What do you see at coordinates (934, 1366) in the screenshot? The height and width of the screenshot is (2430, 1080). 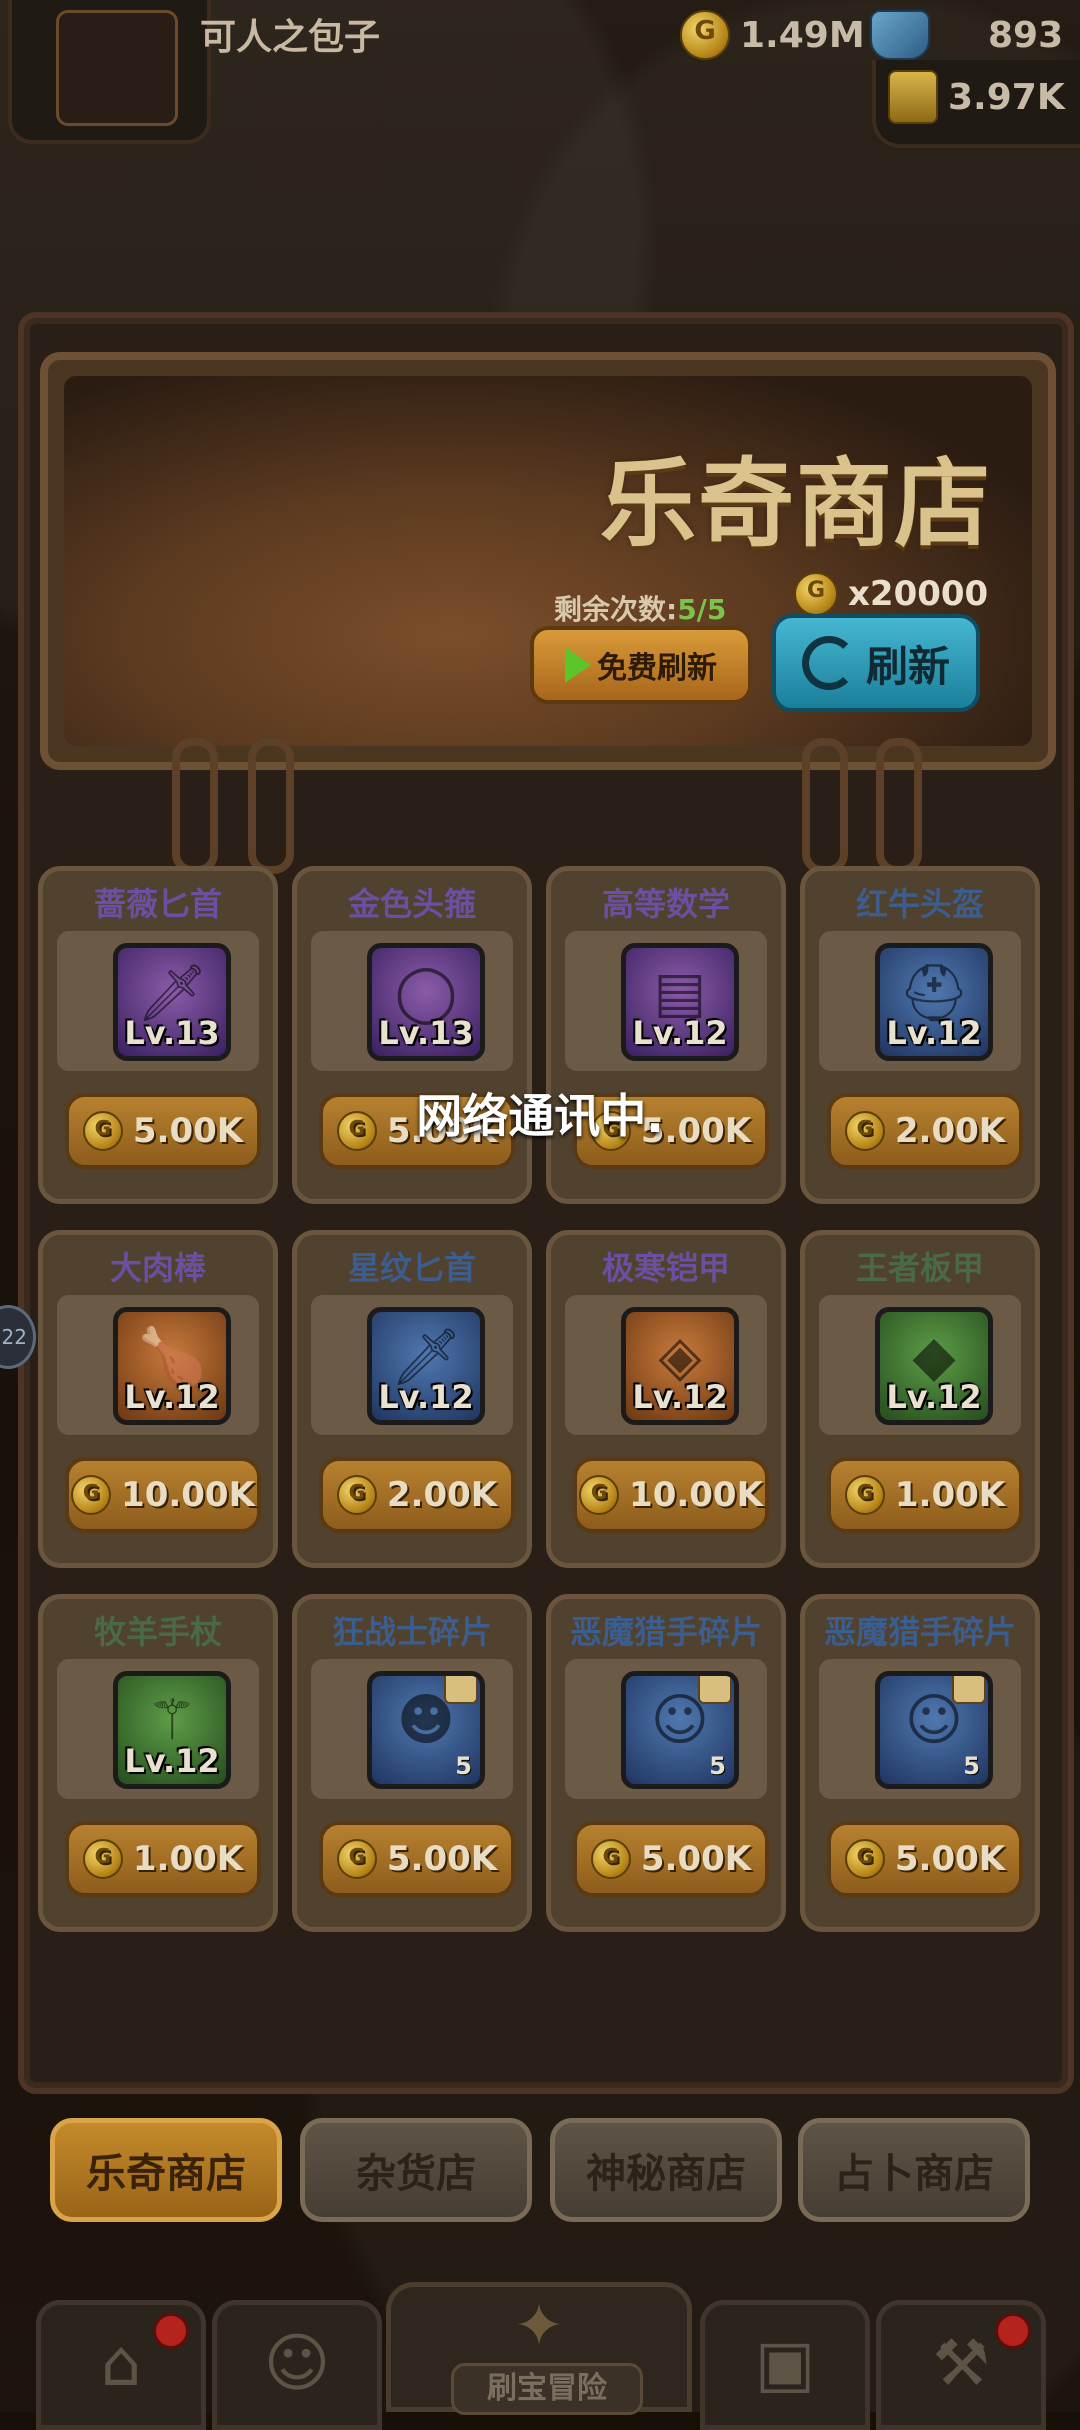 I see `plate-armor-icon: ◆ Lv.12` at bounding box center [934, 1366].